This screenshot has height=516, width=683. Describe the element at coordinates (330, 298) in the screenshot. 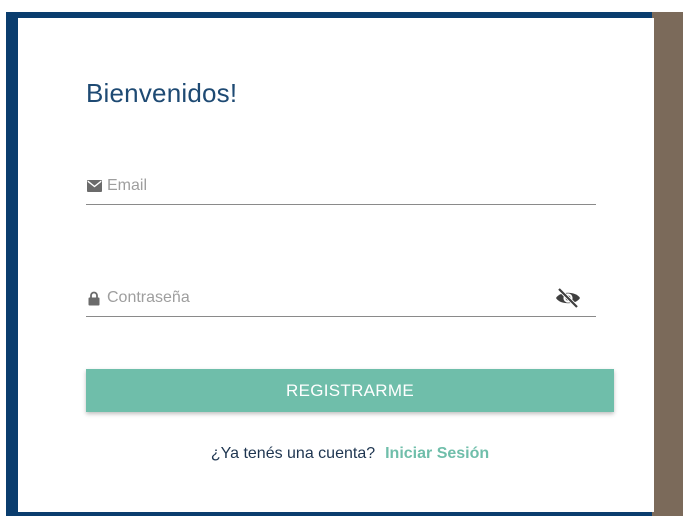

I see `password-input` at that location.